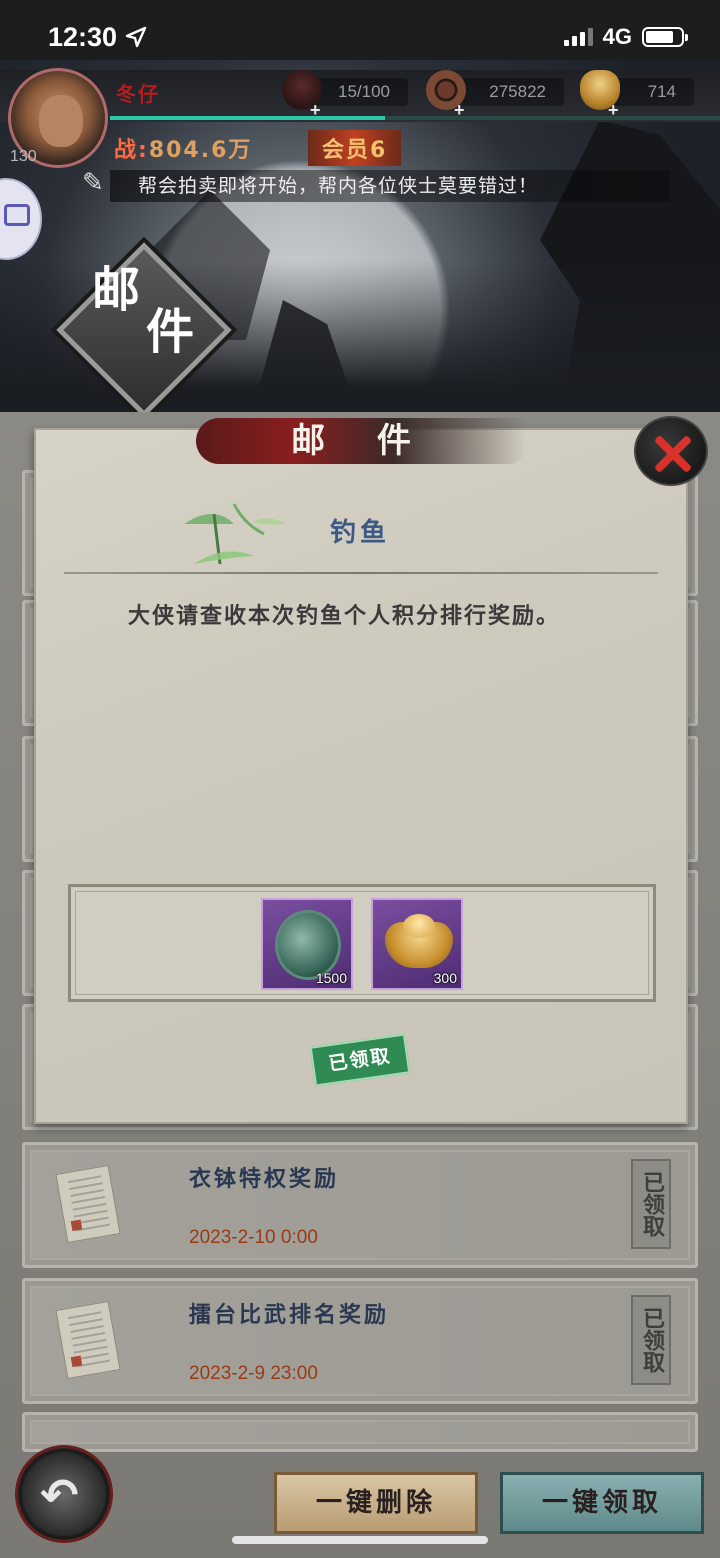 The width and height of the screenshot is (720, 1558). I want to click on claim-all-button: 一键领取, so click(602, 1503).